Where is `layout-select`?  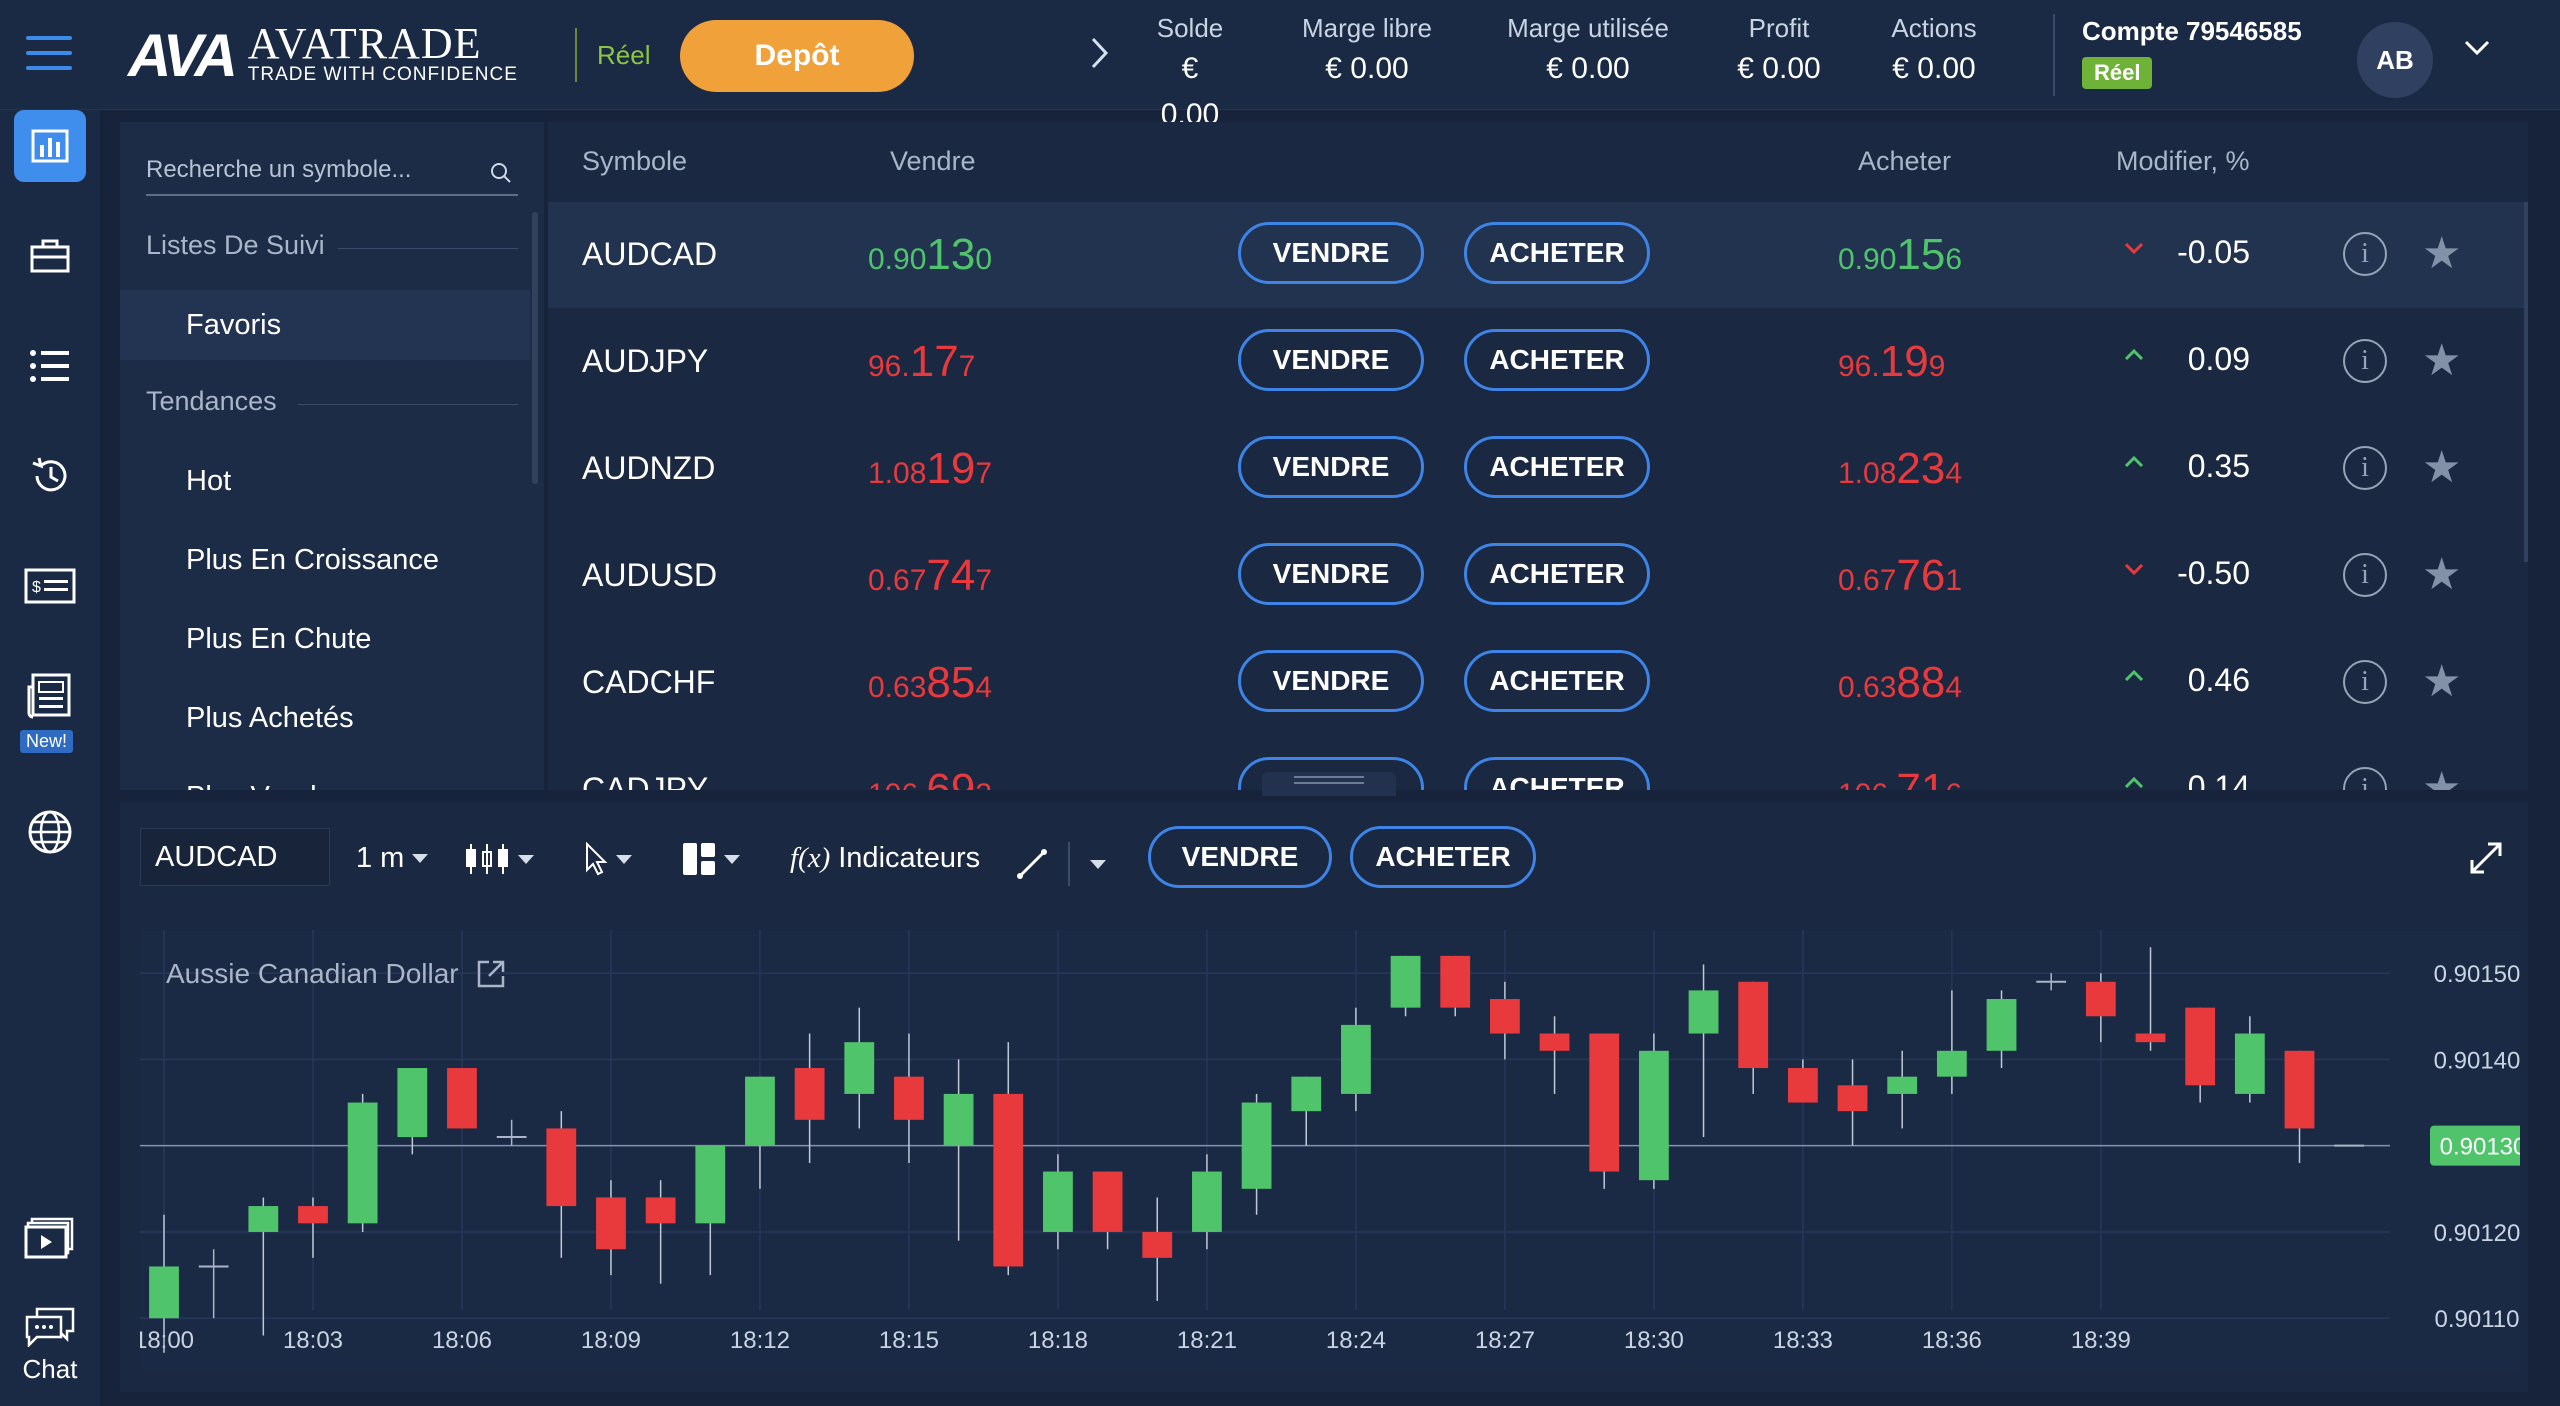 layout-select is located at coordinates (711, 859).